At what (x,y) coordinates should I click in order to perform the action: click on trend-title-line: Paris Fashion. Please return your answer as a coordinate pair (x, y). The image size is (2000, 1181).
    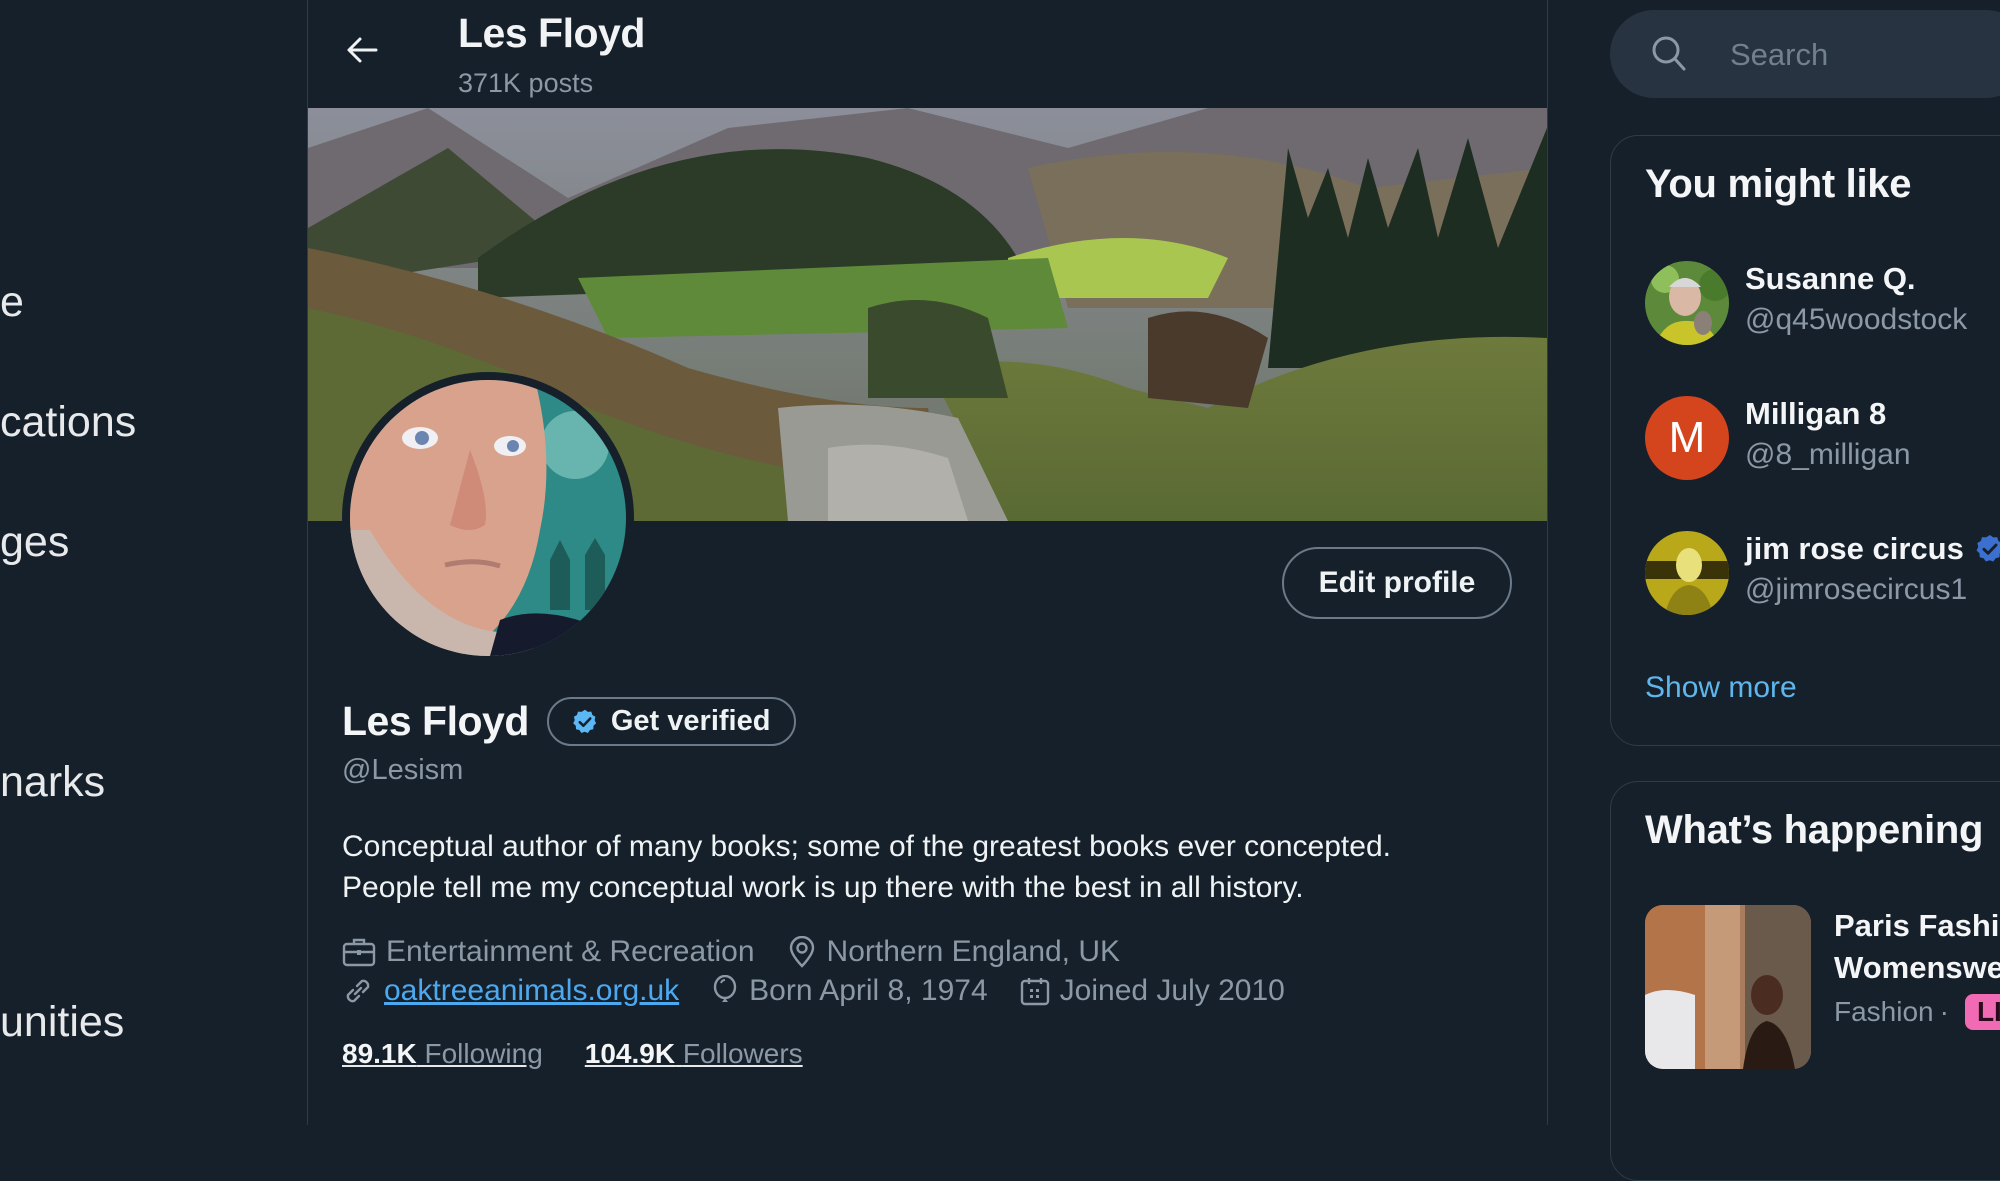
    Looking at the image, I should click on (1917, 925).